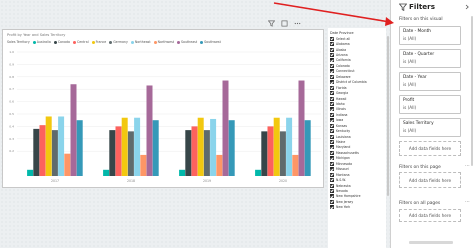 The width and height of the screenshot is (474, 248). Describe the element at coordinates (271, 23) in the screenshot. I see `filter-visual-icon` at that location.